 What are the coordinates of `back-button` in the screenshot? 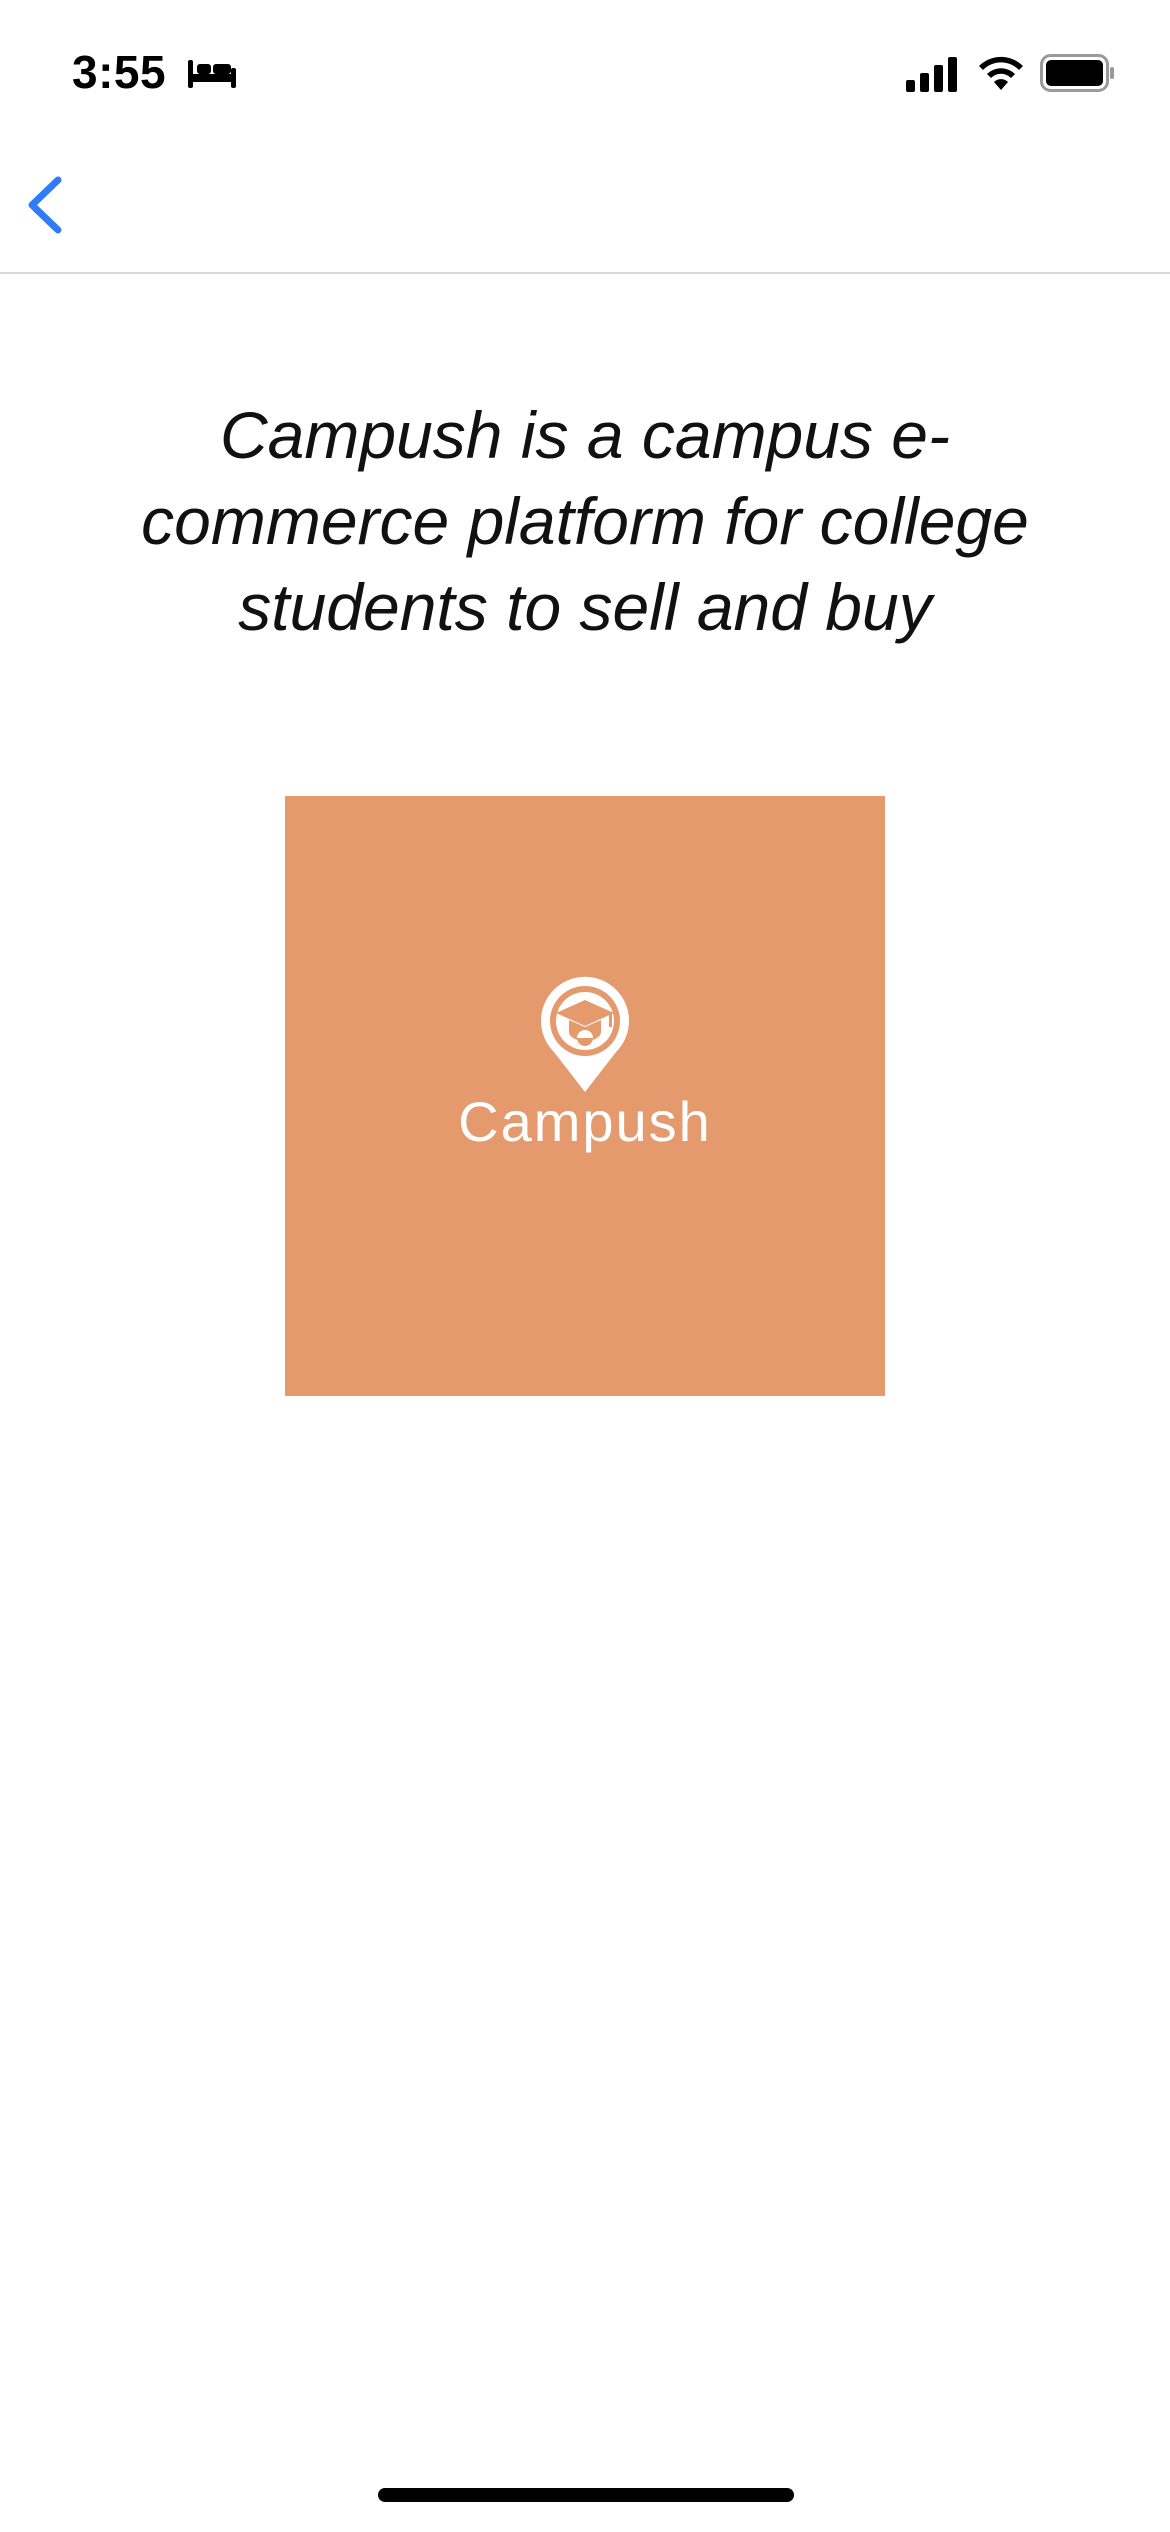 It's located at (48, 205).